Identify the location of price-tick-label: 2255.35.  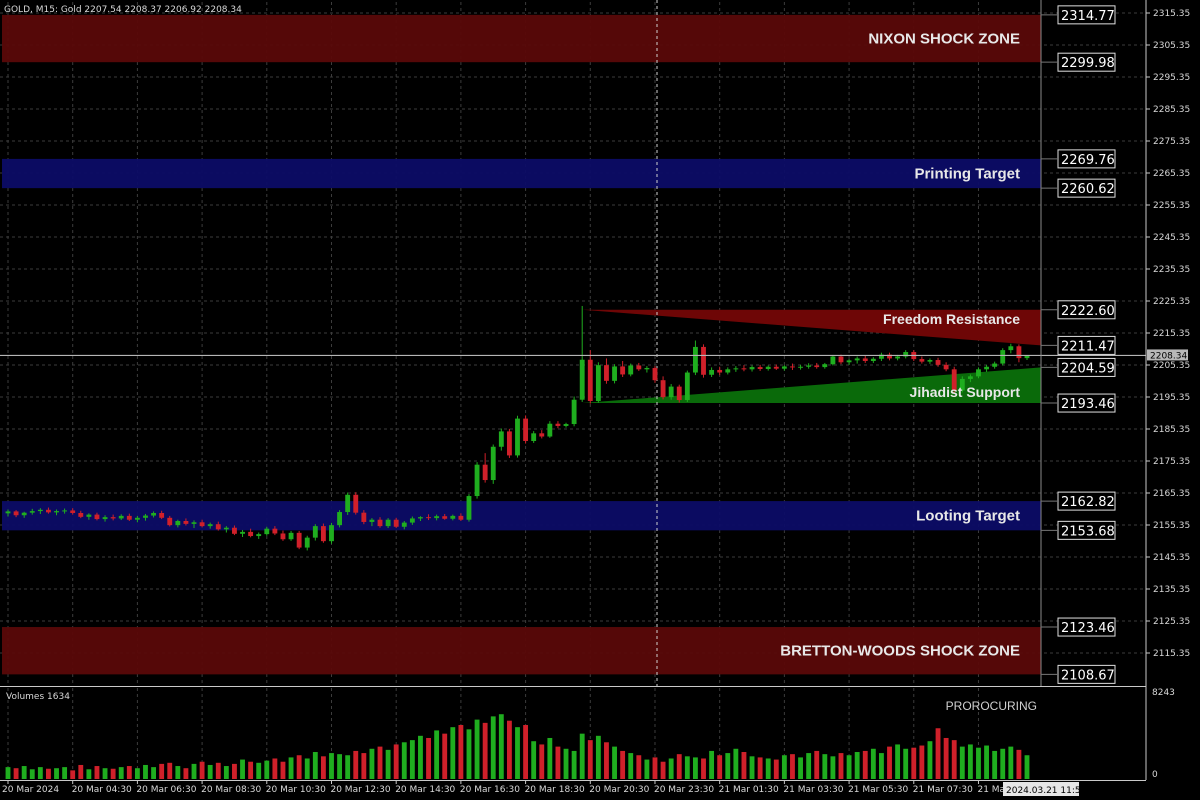
(1171, 206).